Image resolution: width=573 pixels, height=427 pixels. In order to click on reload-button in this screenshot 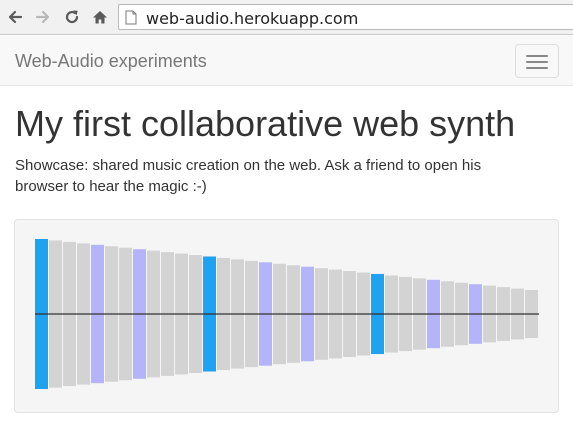, I will do `click(72, 17)`.